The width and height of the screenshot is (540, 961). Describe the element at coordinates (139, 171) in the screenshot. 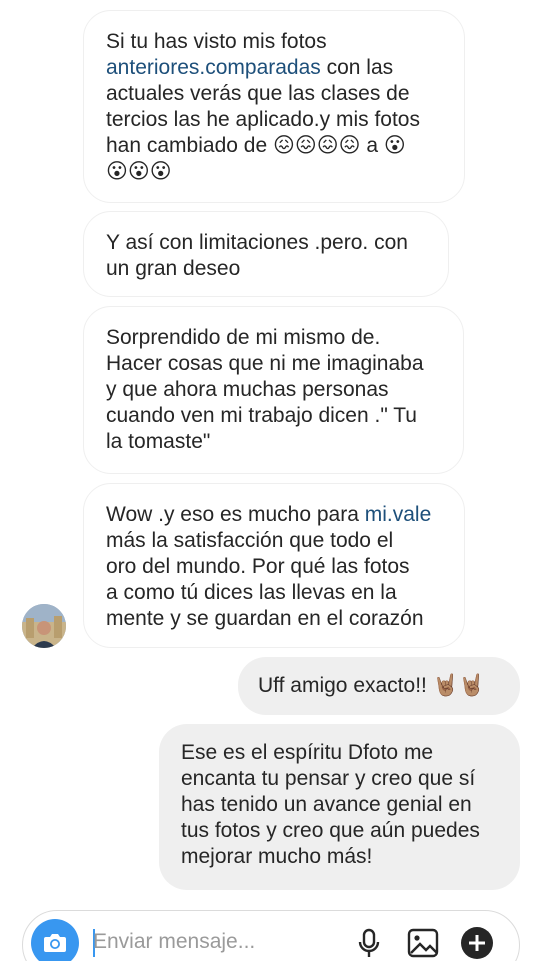

I see `surprised-face-emoji: 😮😮😮` at that location.